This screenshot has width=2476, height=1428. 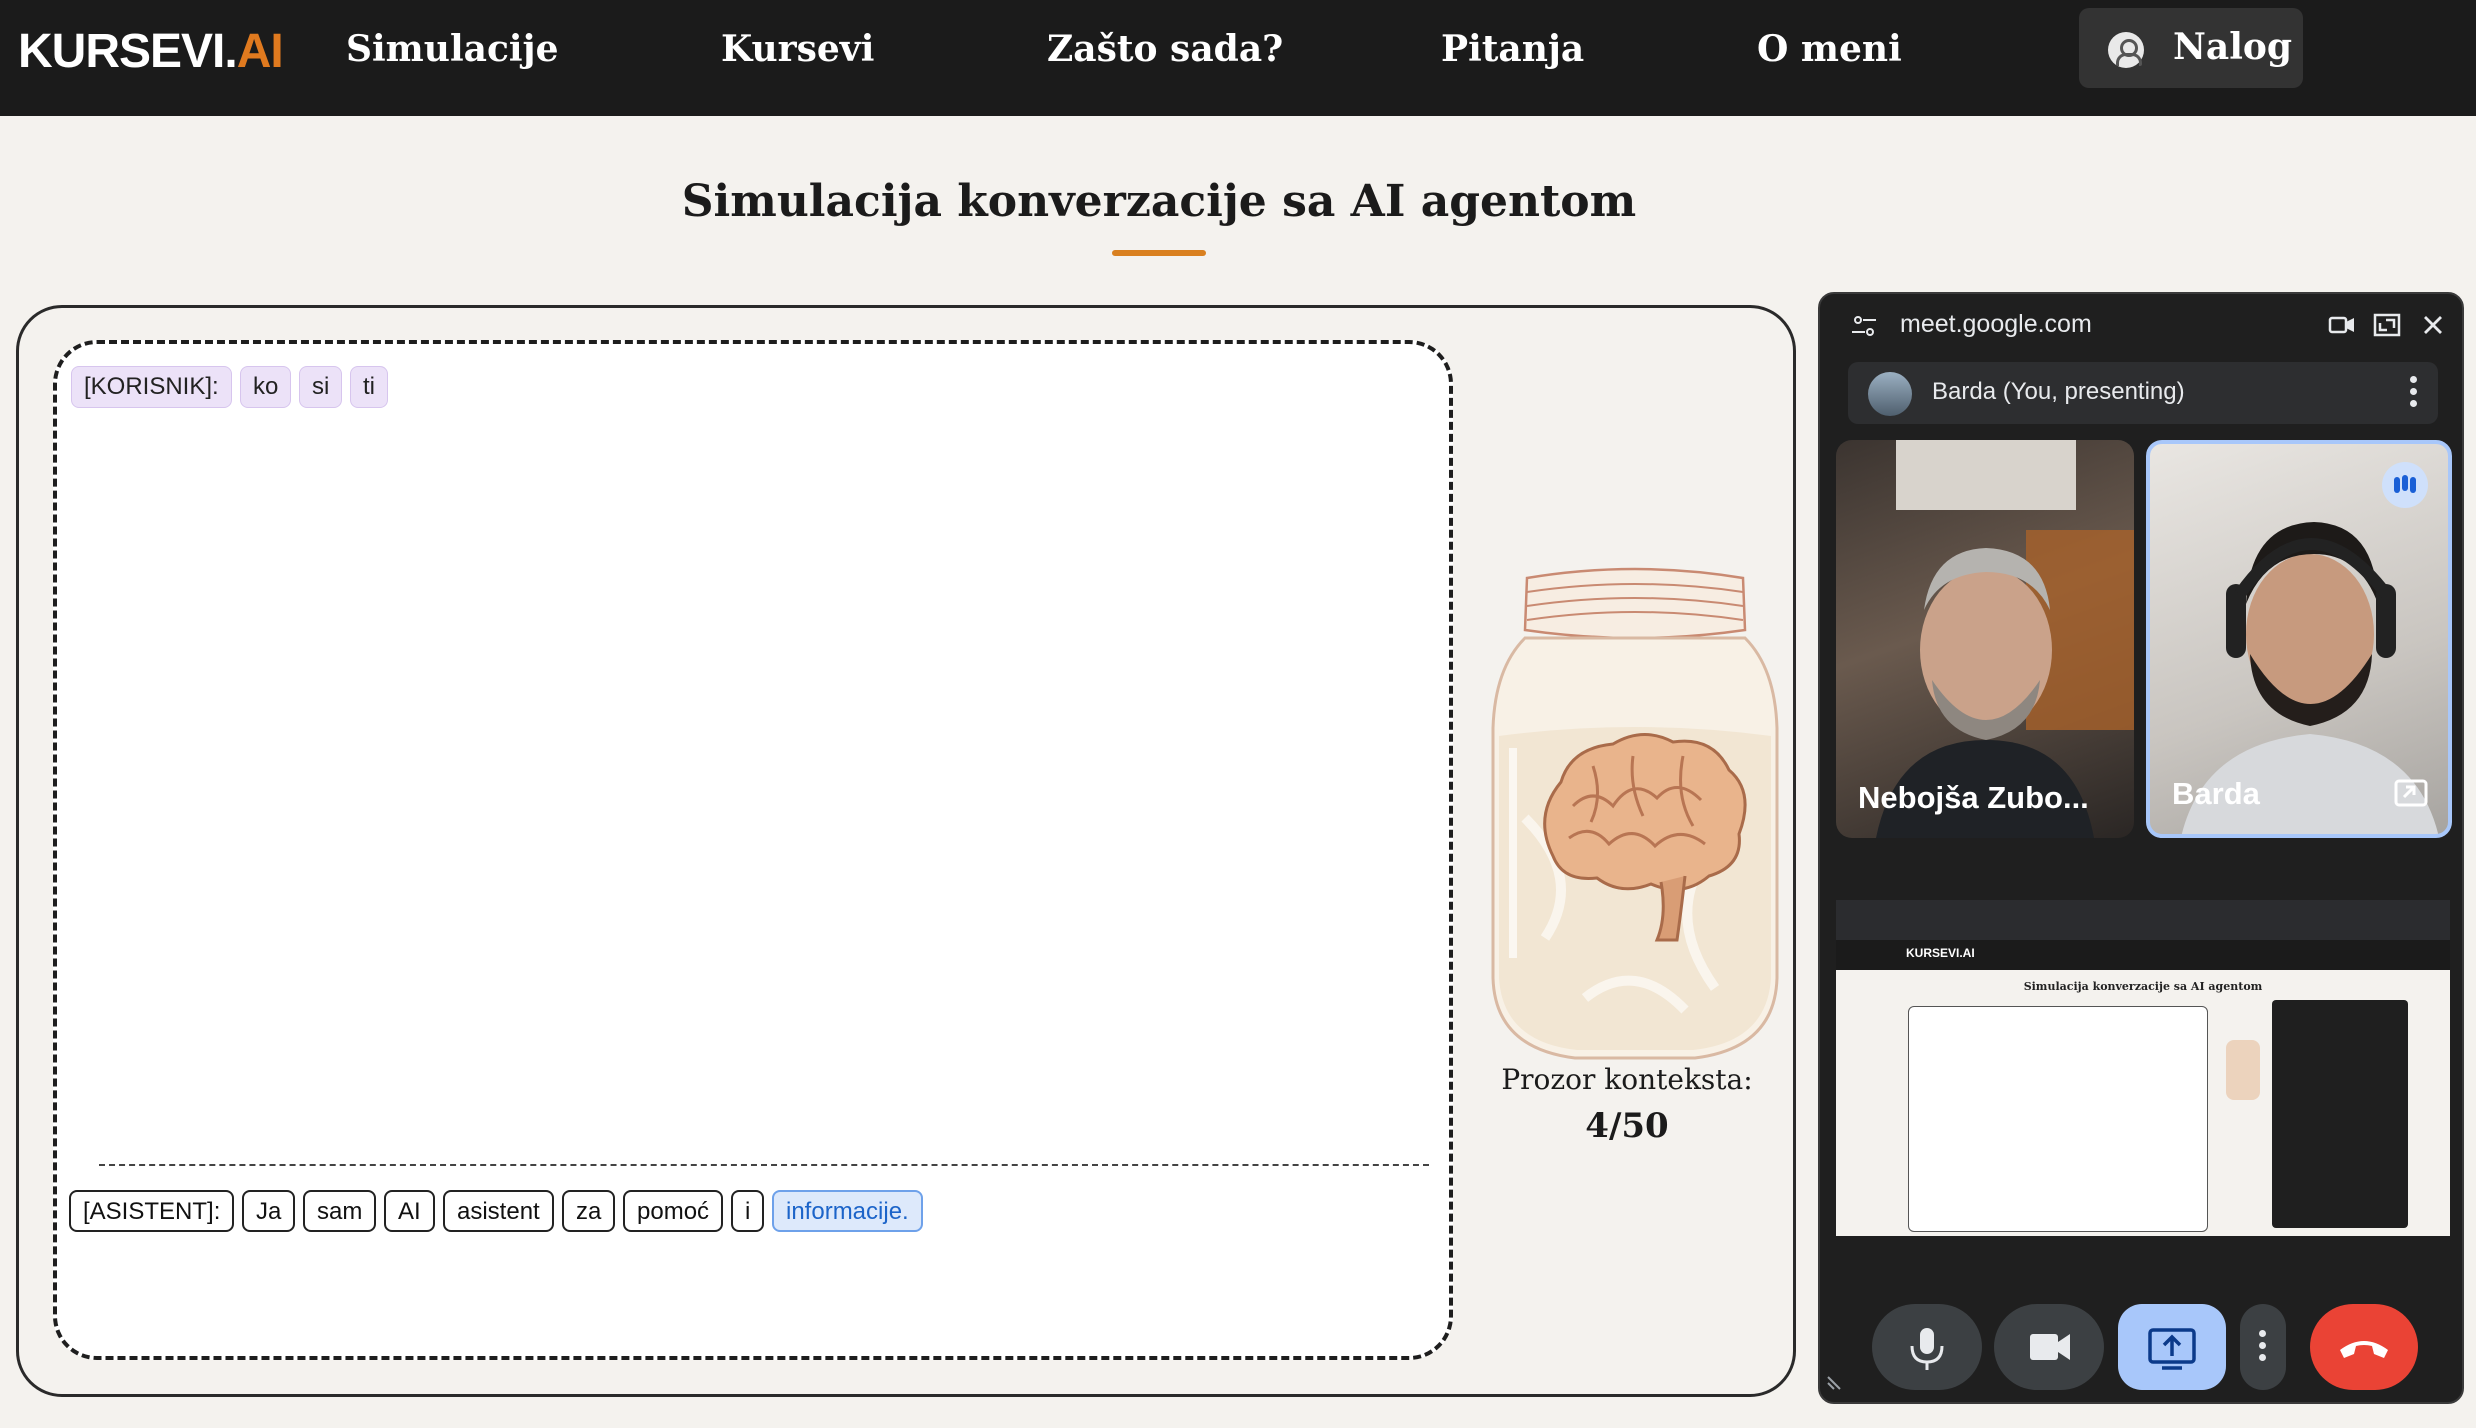 I want to click on person-icon, so click(x=2126, y=50).